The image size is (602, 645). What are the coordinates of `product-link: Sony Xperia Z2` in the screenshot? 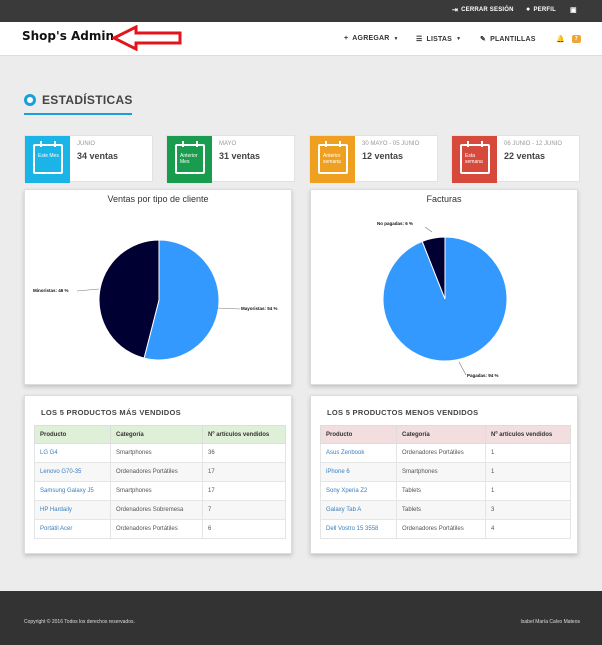 It's located at (358, 491).